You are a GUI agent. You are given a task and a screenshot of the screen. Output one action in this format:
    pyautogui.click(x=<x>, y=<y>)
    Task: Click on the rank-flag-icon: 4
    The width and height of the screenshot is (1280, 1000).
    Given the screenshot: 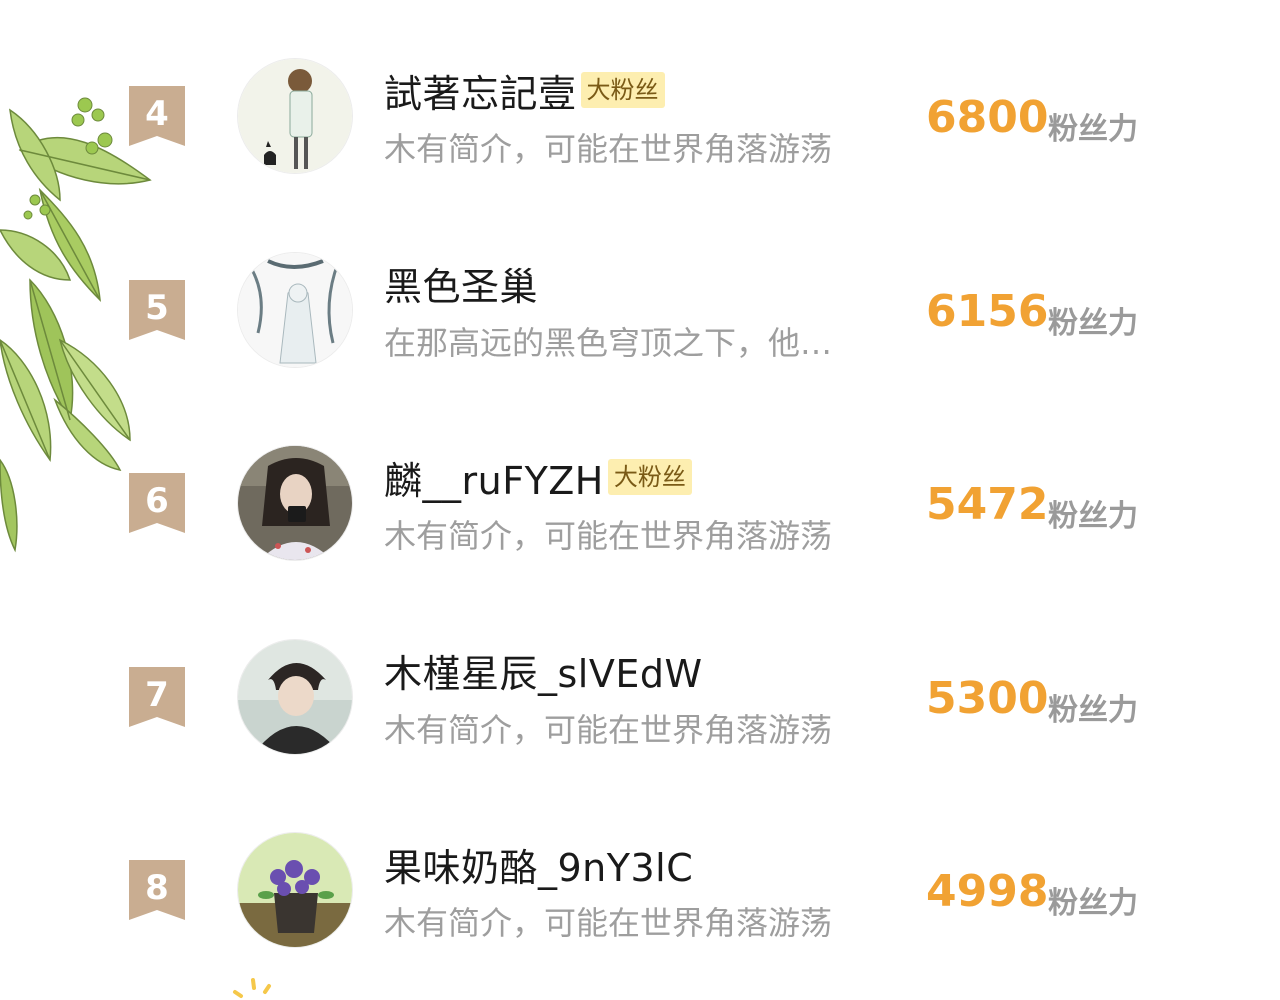 What is the action you would take?
    pyautogui.click(x=157, y=116)
    